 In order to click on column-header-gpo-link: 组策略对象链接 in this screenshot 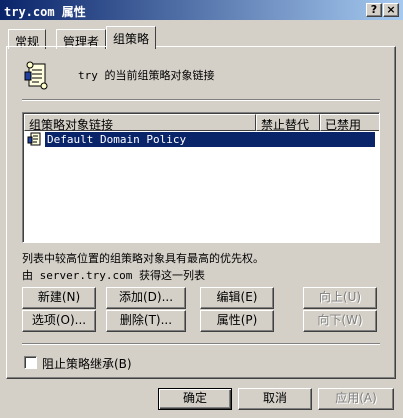, I will do `click(140, 123)`.